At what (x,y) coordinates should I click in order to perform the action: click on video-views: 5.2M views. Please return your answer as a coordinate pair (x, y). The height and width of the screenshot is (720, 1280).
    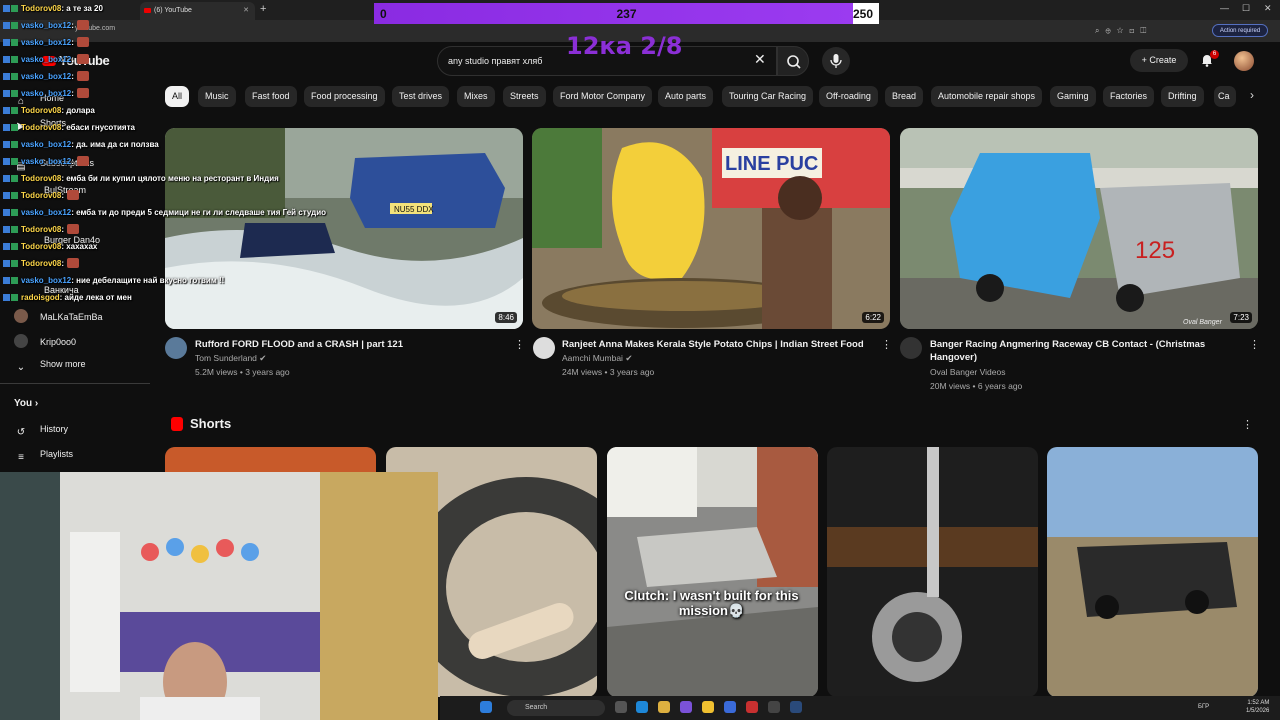
    Looking at the image, I should click on (216, 372).